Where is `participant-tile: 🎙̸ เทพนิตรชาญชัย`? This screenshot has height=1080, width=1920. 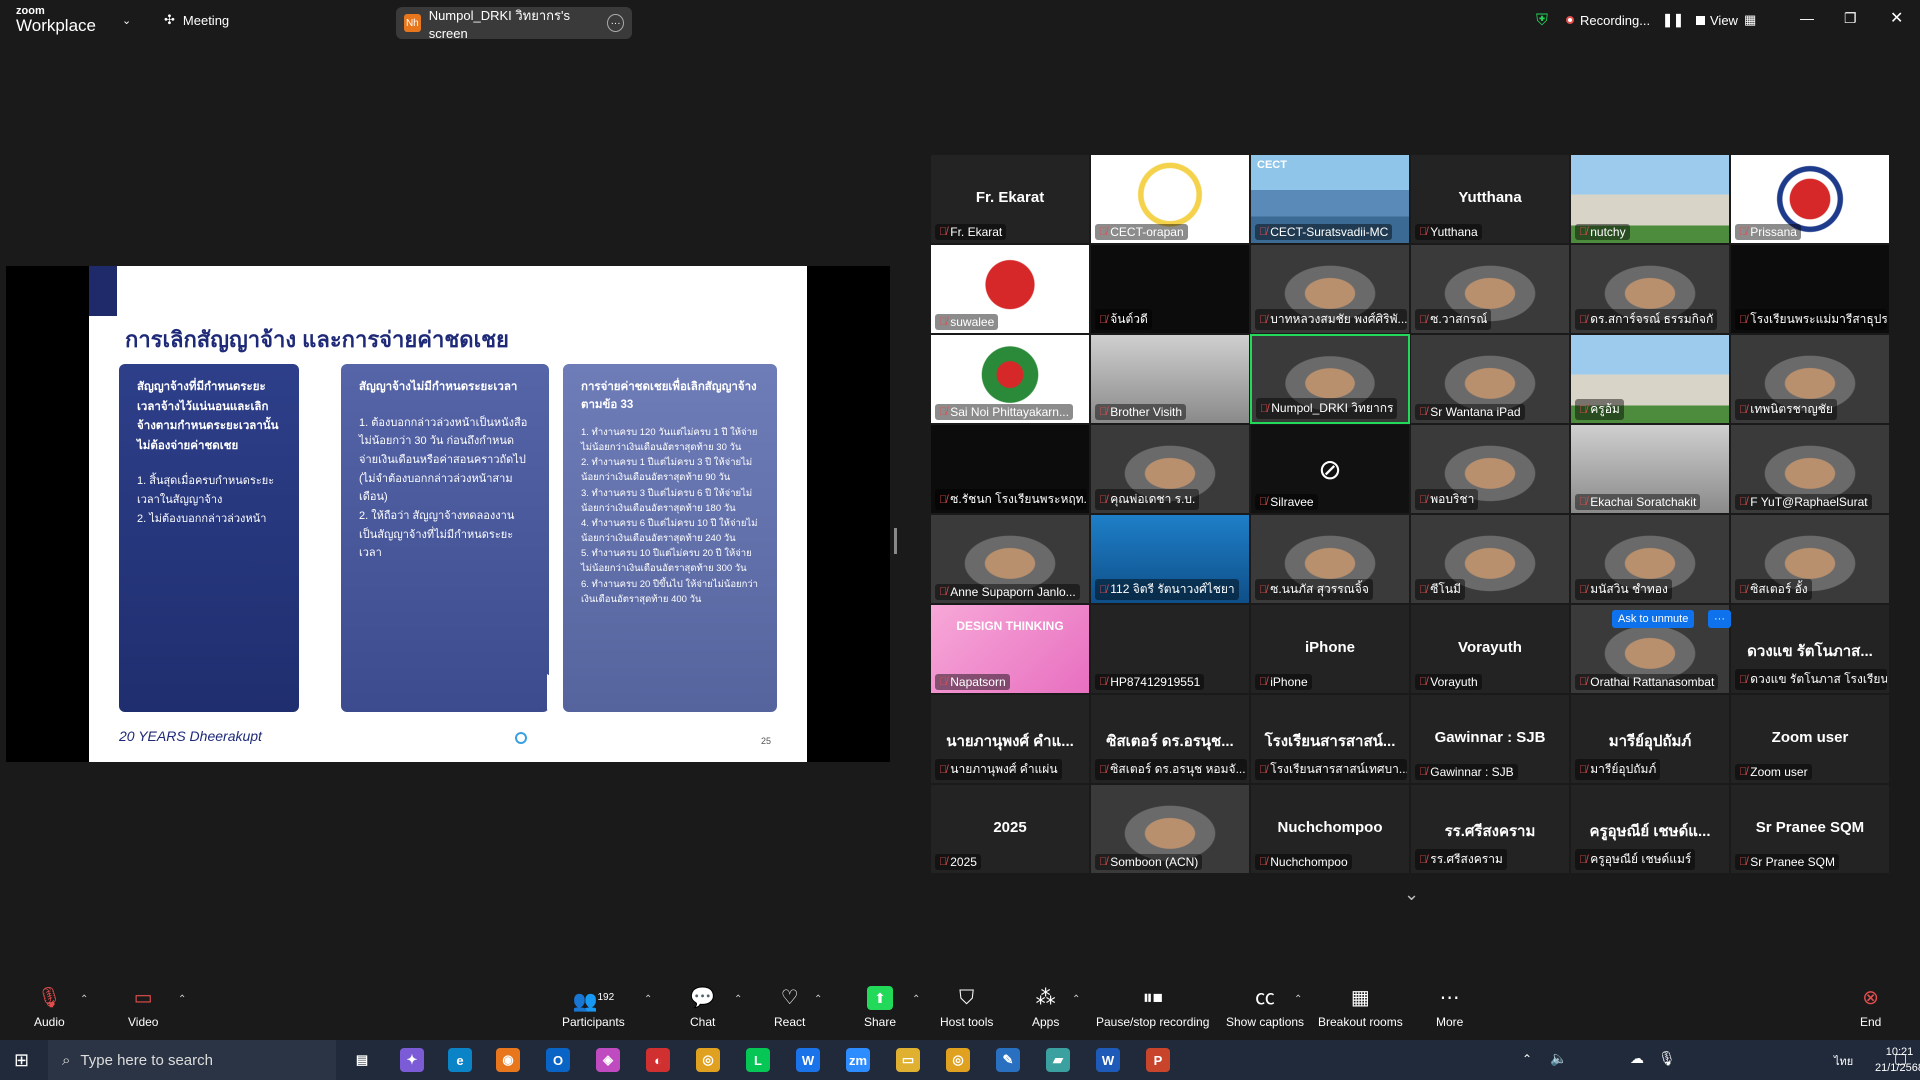
participant-tile: 🎙̸ เทพนิตรชาญชัย is located at coordinates (1810, 379).